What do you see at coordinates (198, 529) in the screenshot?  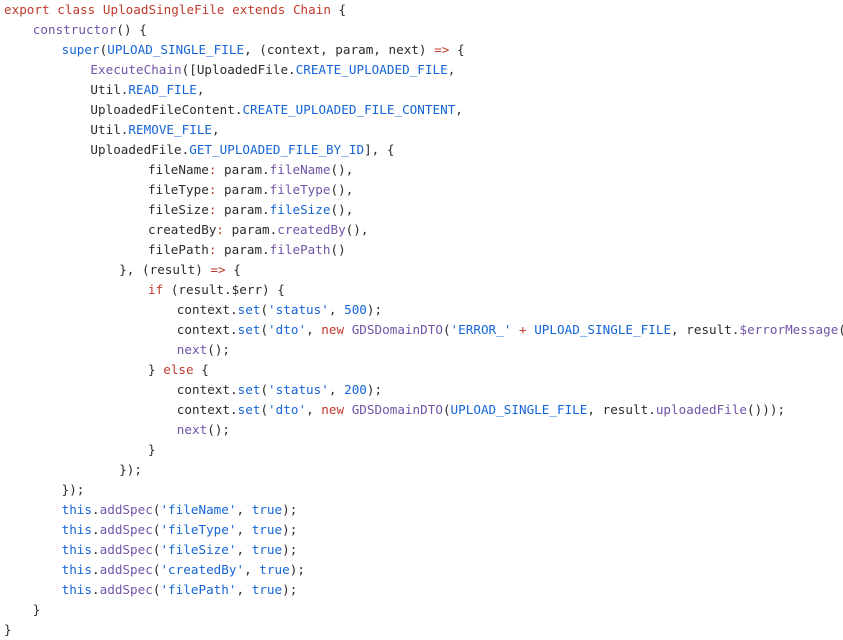 I see `code-token-str: 'fileType'` at bounding box center [198, 529].